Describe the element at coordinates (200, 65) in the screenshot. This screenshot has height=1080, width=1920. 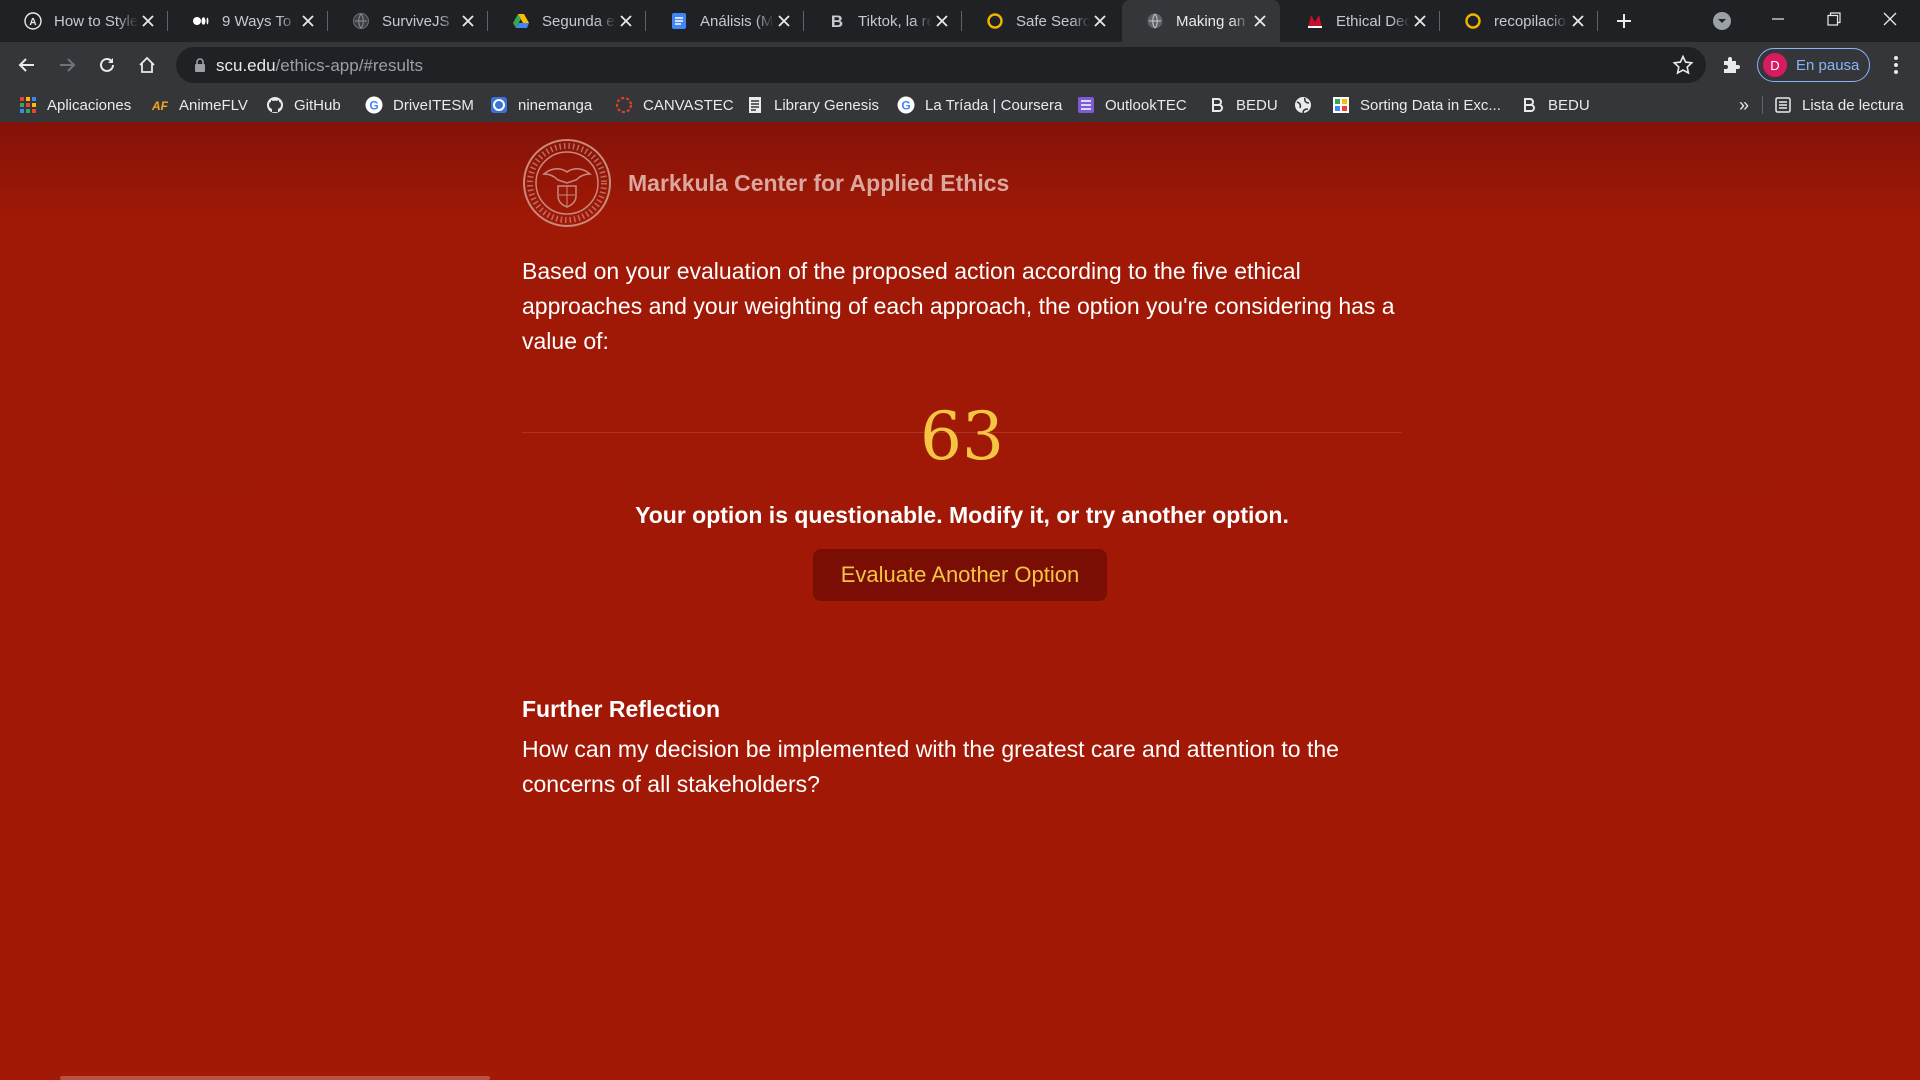
I see `lock-icon` at that location.